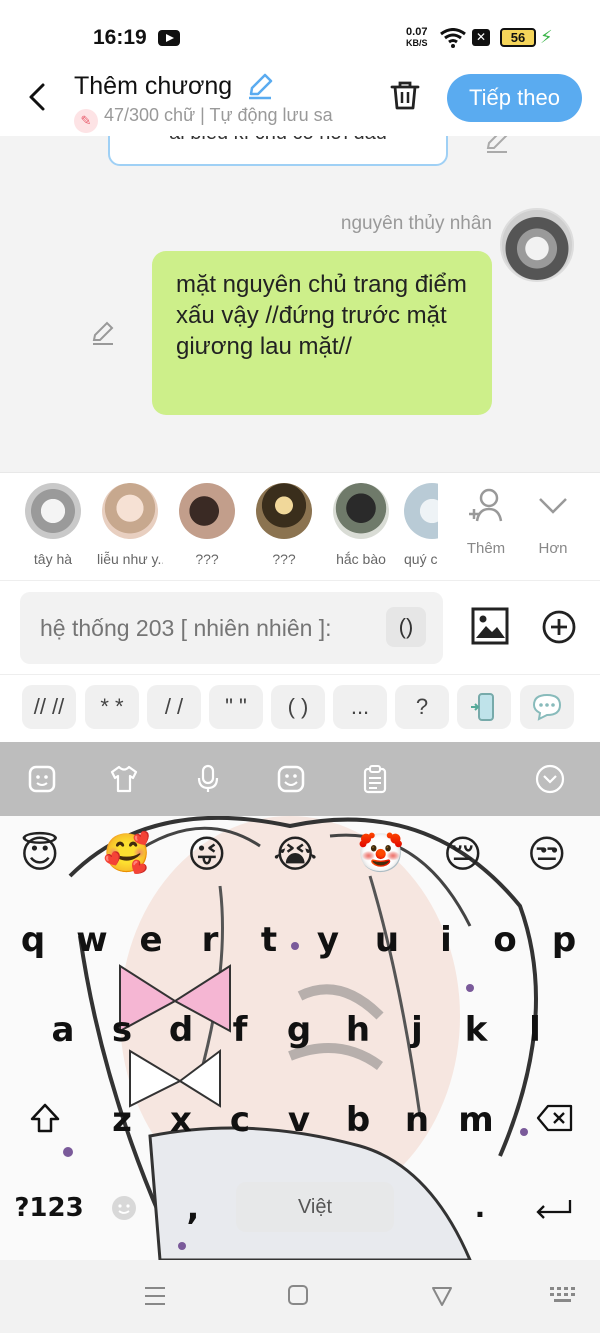 This screenshot has height=1333, width=600. What do you see at coordinates (45, 1118) in the screenshot?
I see `shift-key` at bounding box center [45, 1118].